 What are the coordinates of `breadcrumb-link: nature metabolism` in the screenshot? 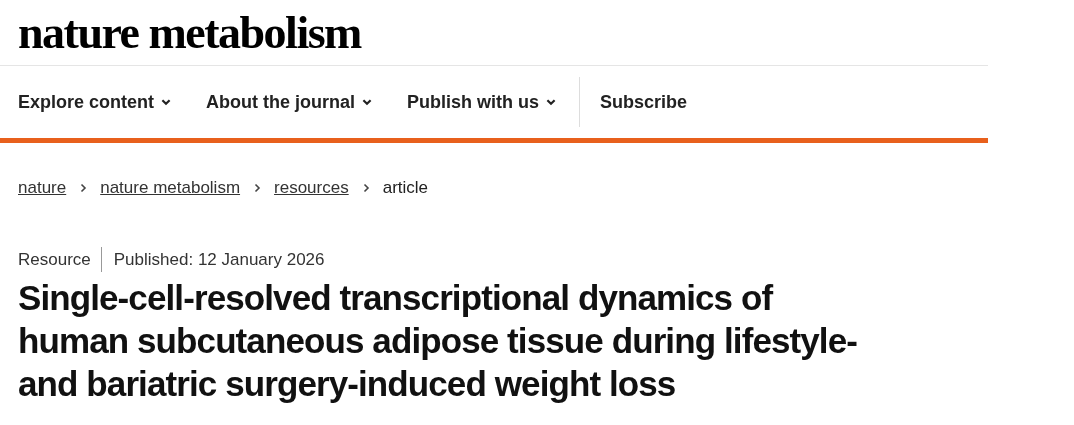 It's located at (170, 188).